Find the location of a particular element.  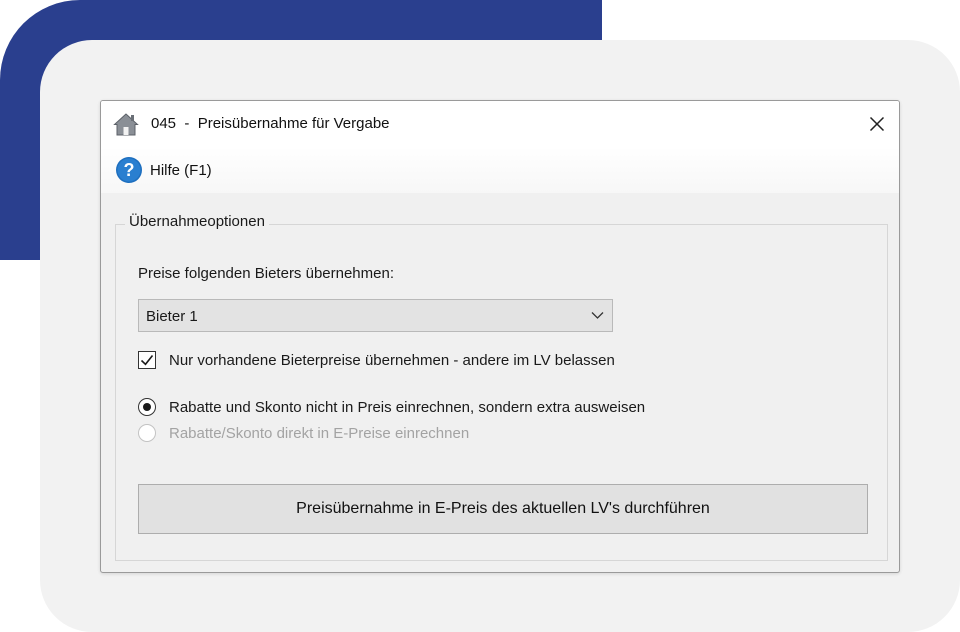

close-button is located at coordinates (877, 124).